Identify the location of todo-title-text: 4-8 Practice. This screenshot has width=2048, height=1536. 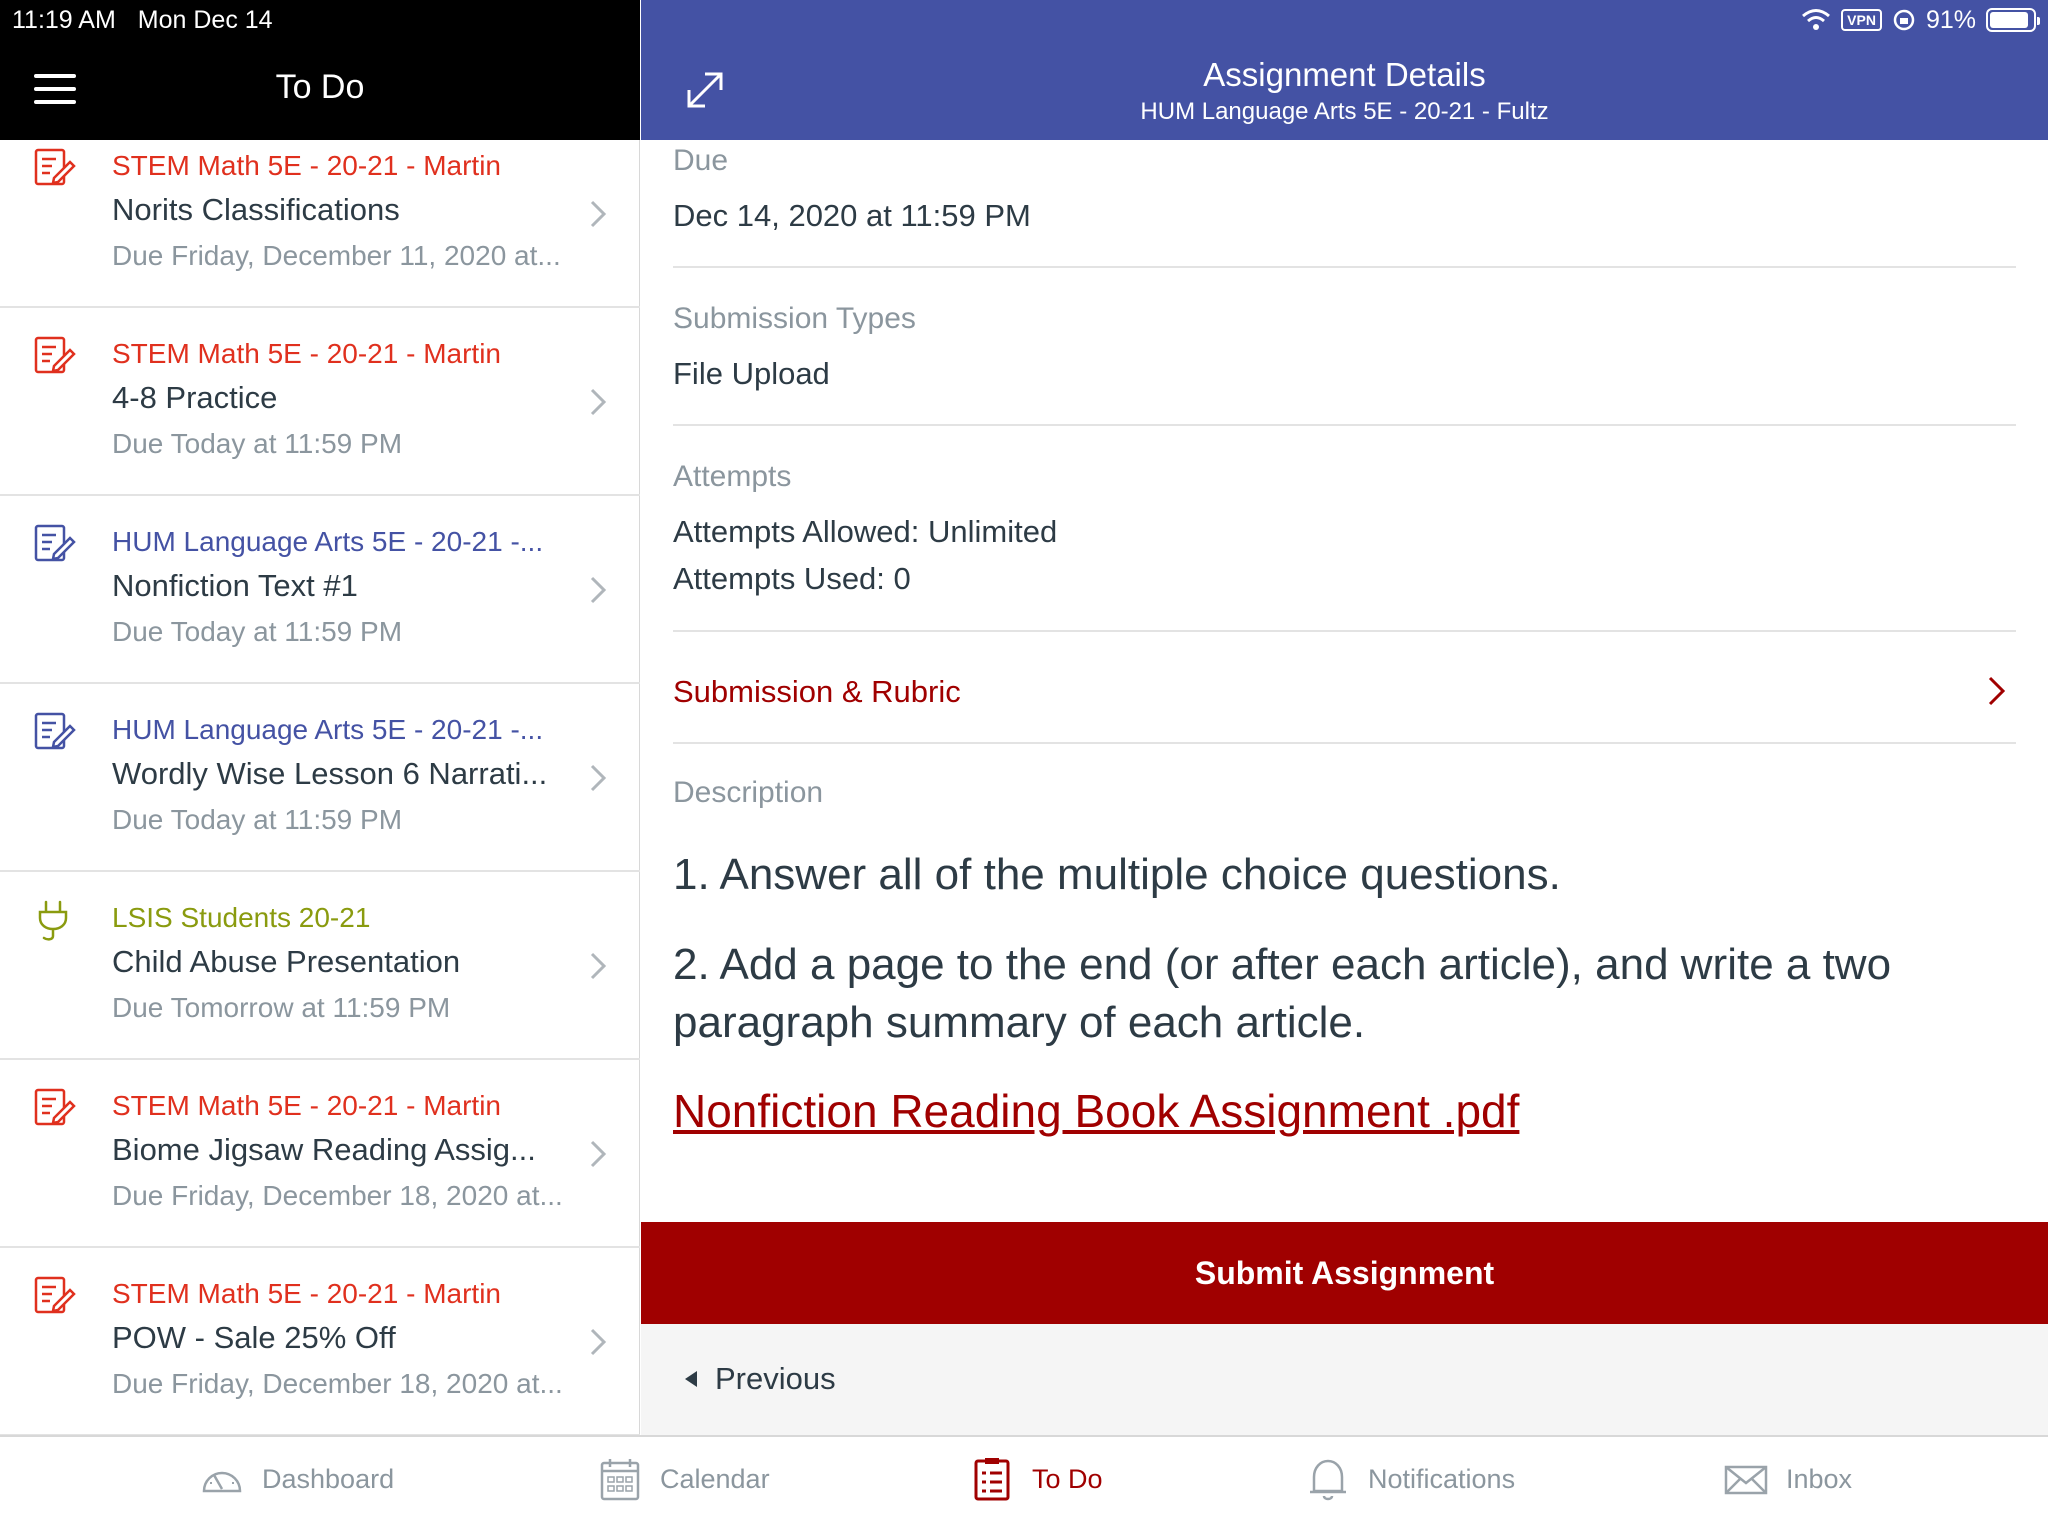
(195, 397).